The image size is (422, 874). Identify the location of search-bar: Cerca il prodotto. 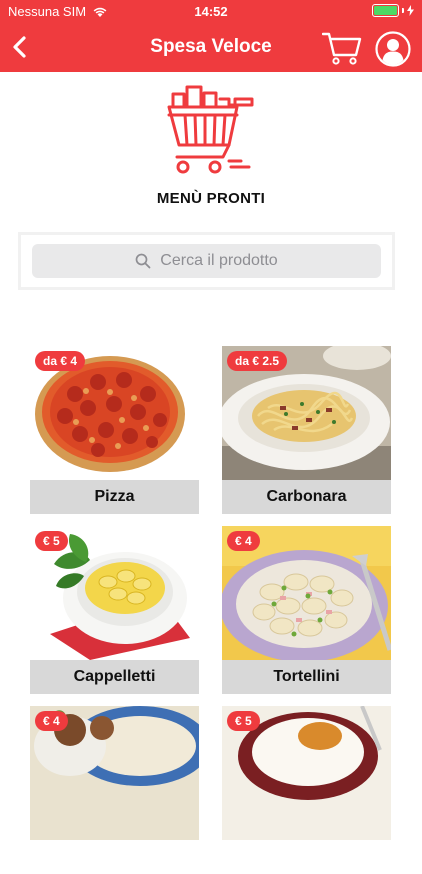
(206, 261).